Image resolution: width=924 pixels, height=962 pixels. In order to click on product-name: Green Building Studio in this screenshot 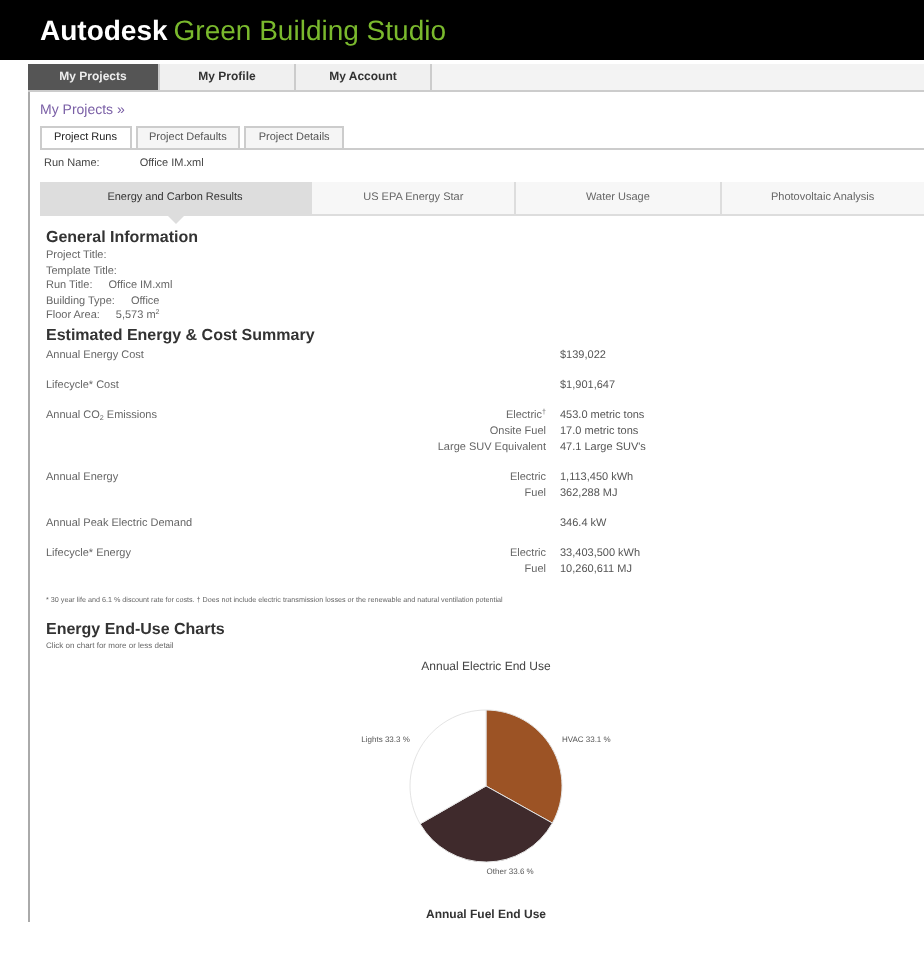, I will do `click(309, 30)`.